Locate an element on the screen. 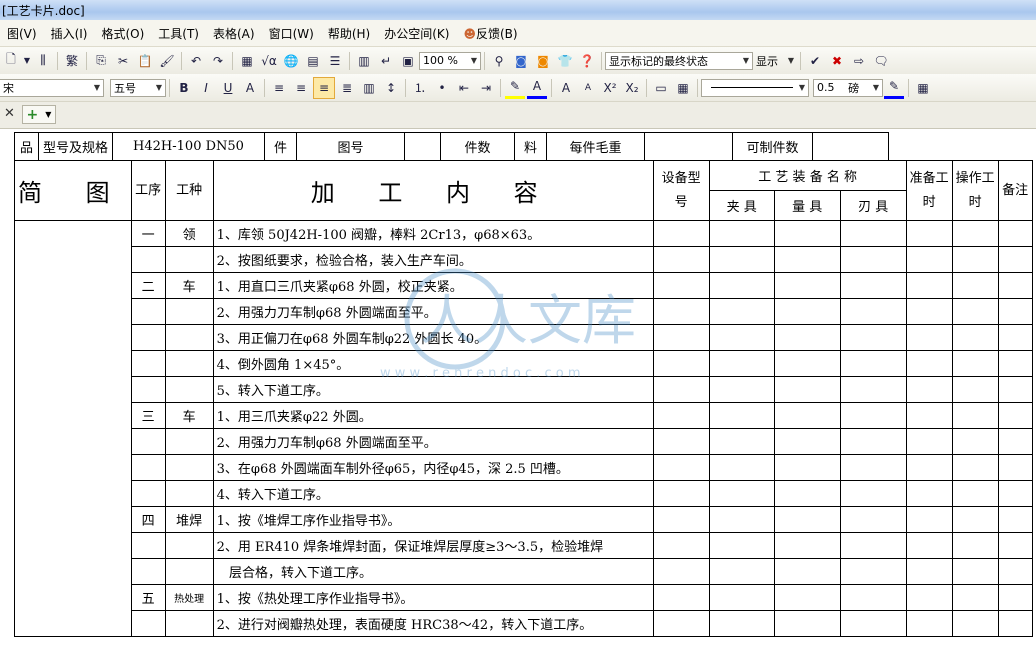  accept-change-icon: ✔ is located at coordinates (815, 61).